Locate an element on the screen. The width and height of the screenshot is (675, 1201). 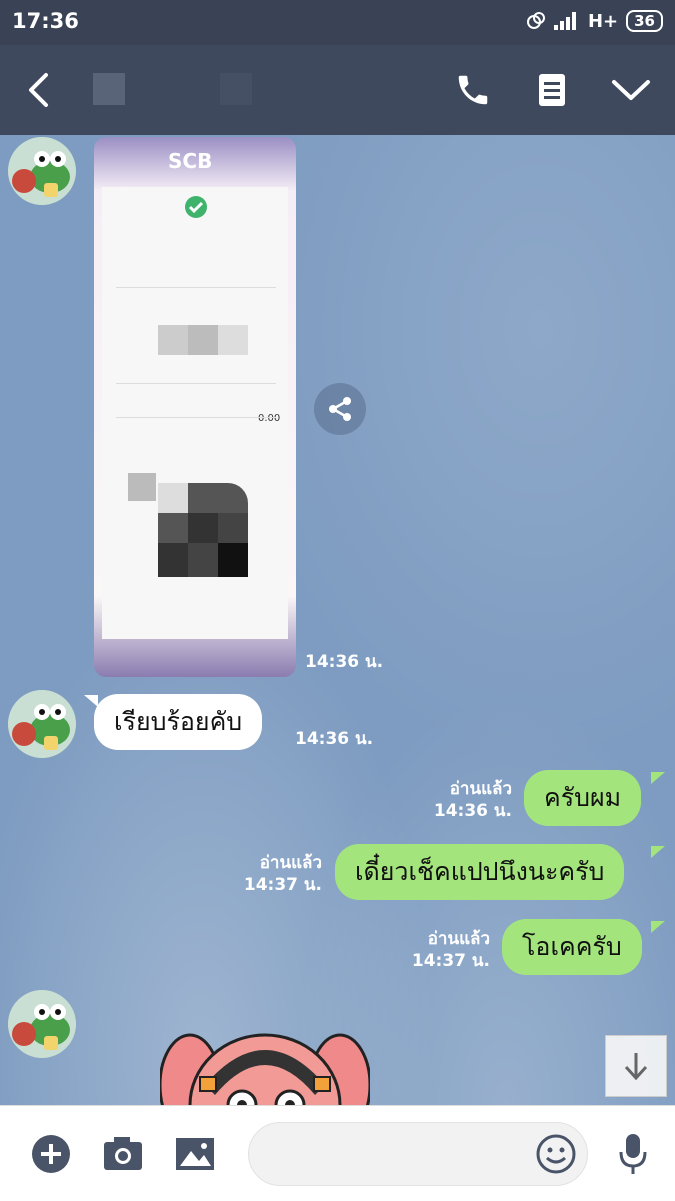
back-button is located at coordinates (38, 90).